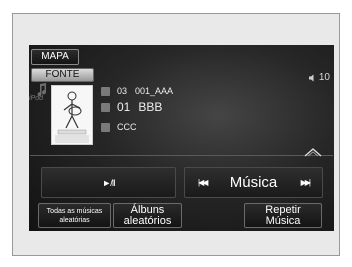 Image resolution: width=352 pixels, height=267 pixels. Describe the element at coordinates (74, 211) in the screenshot. I see `shuffle-all-label-line1: Todas as músicas` at that location.